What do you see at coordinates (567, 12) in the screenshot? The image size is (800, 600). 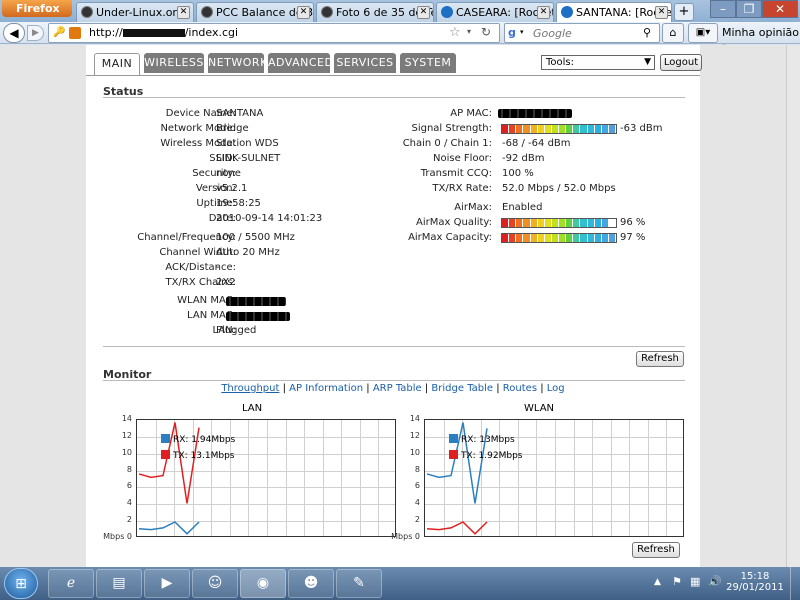 I see `wifi-icon` at bounding box center [567, 12].